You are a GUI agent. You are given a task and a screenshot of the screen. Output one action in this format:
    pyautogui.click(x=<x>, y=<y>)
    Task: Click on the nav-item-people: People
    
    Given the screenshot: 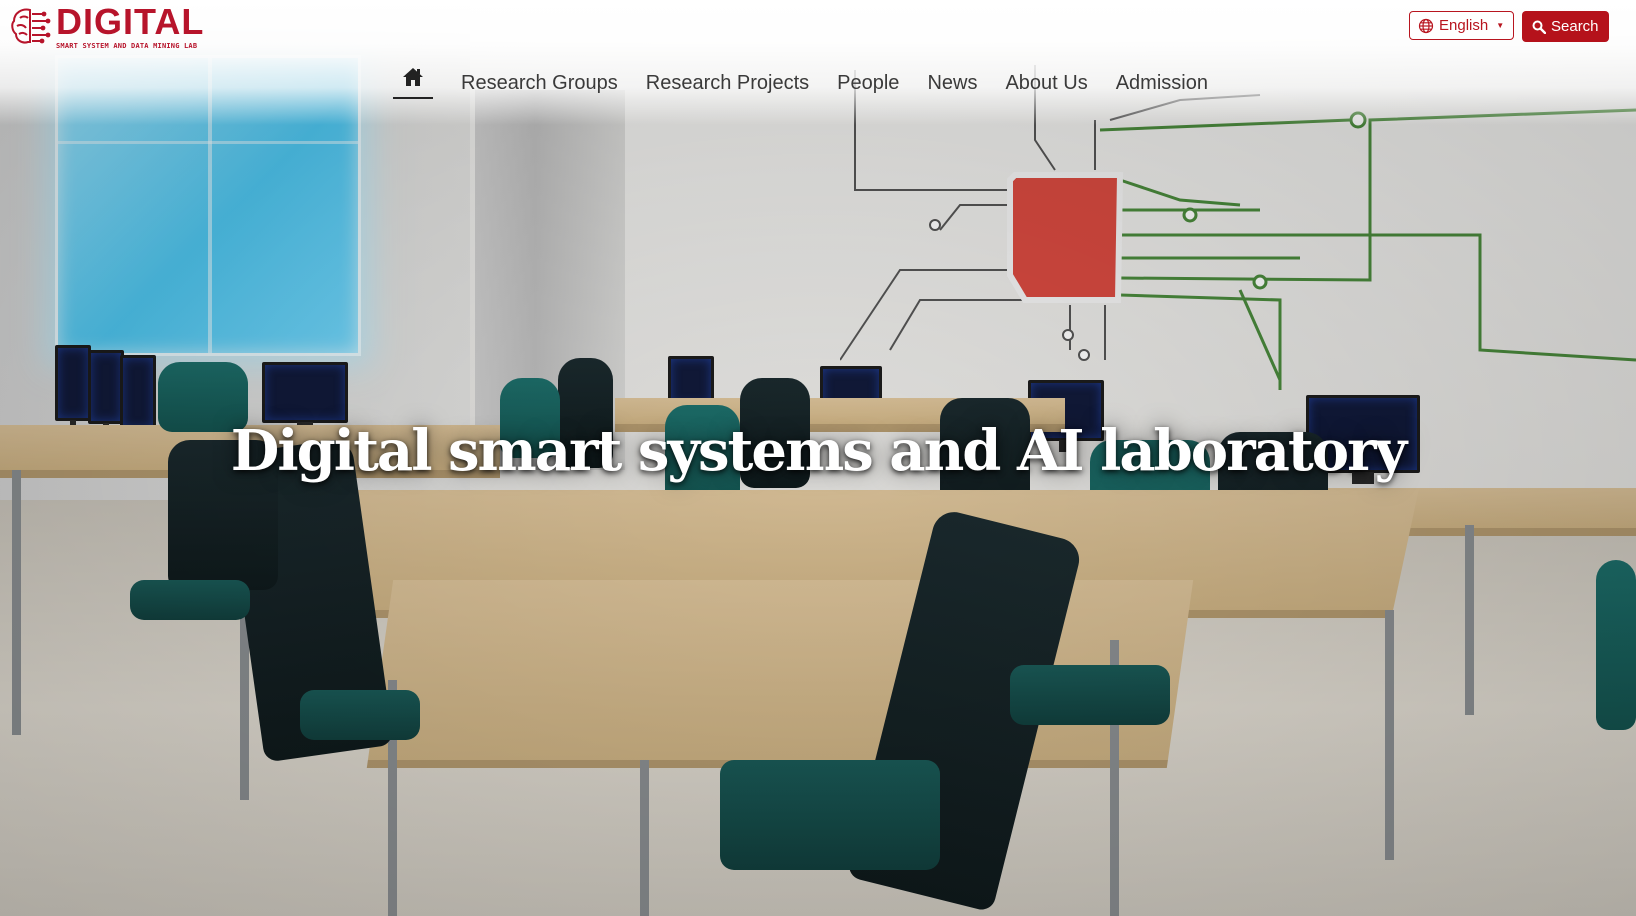 What is the action you would take?
    pyautogui.click(x=868, y=83)
    